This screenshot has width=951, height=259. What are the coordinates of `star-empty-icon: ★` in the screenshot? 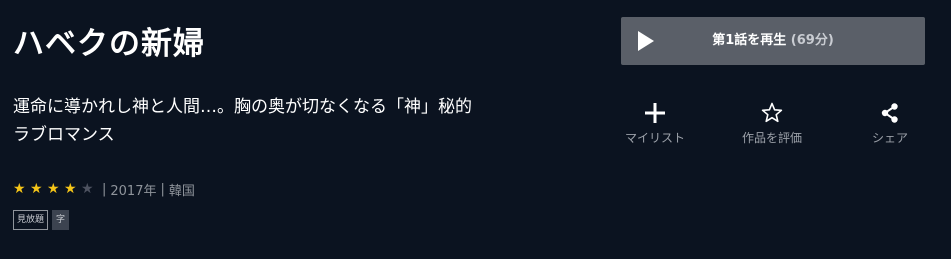 It's located at (87, 189).